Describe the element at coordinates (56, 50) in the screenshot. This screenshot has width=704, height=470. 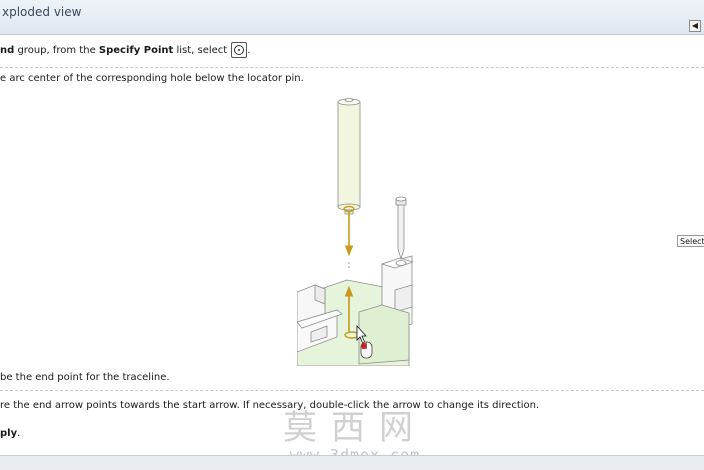
I see `step-text: group, from the` at that location.